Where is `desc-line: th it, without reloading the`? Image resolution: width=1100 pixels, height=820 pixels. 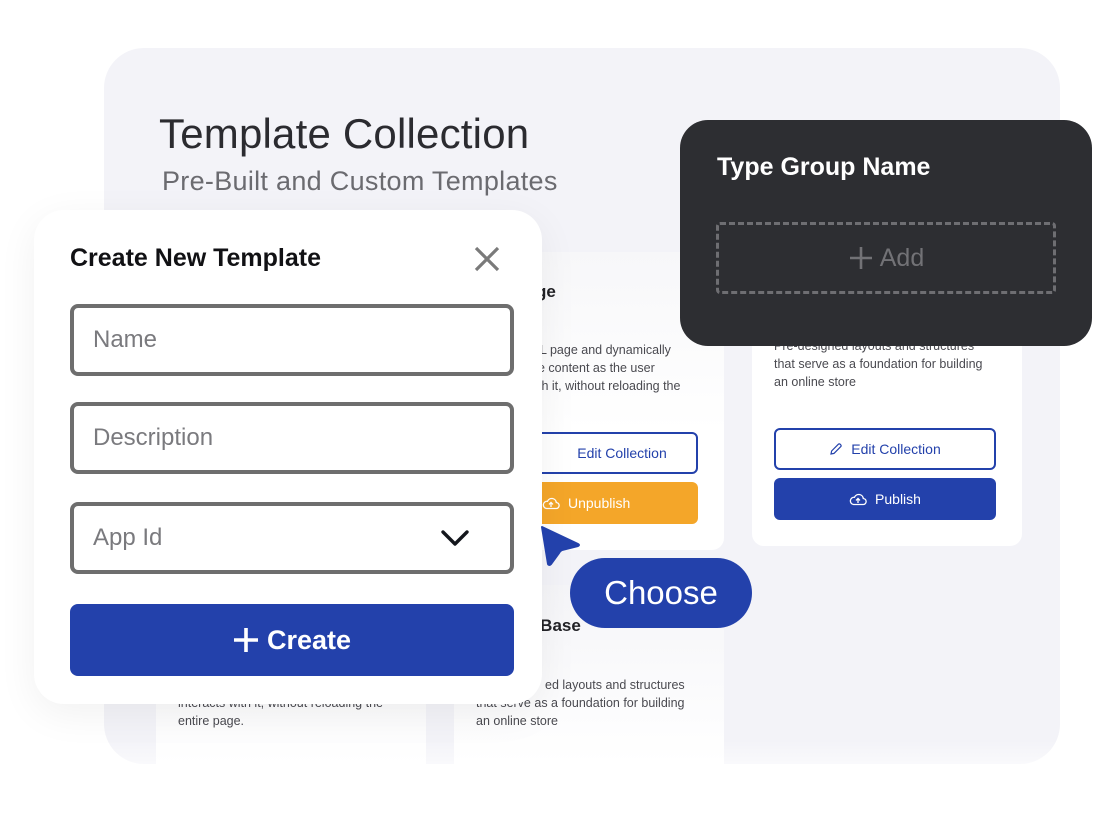
desc-line: th it, without reloading the is located at coordinates (609, 386).